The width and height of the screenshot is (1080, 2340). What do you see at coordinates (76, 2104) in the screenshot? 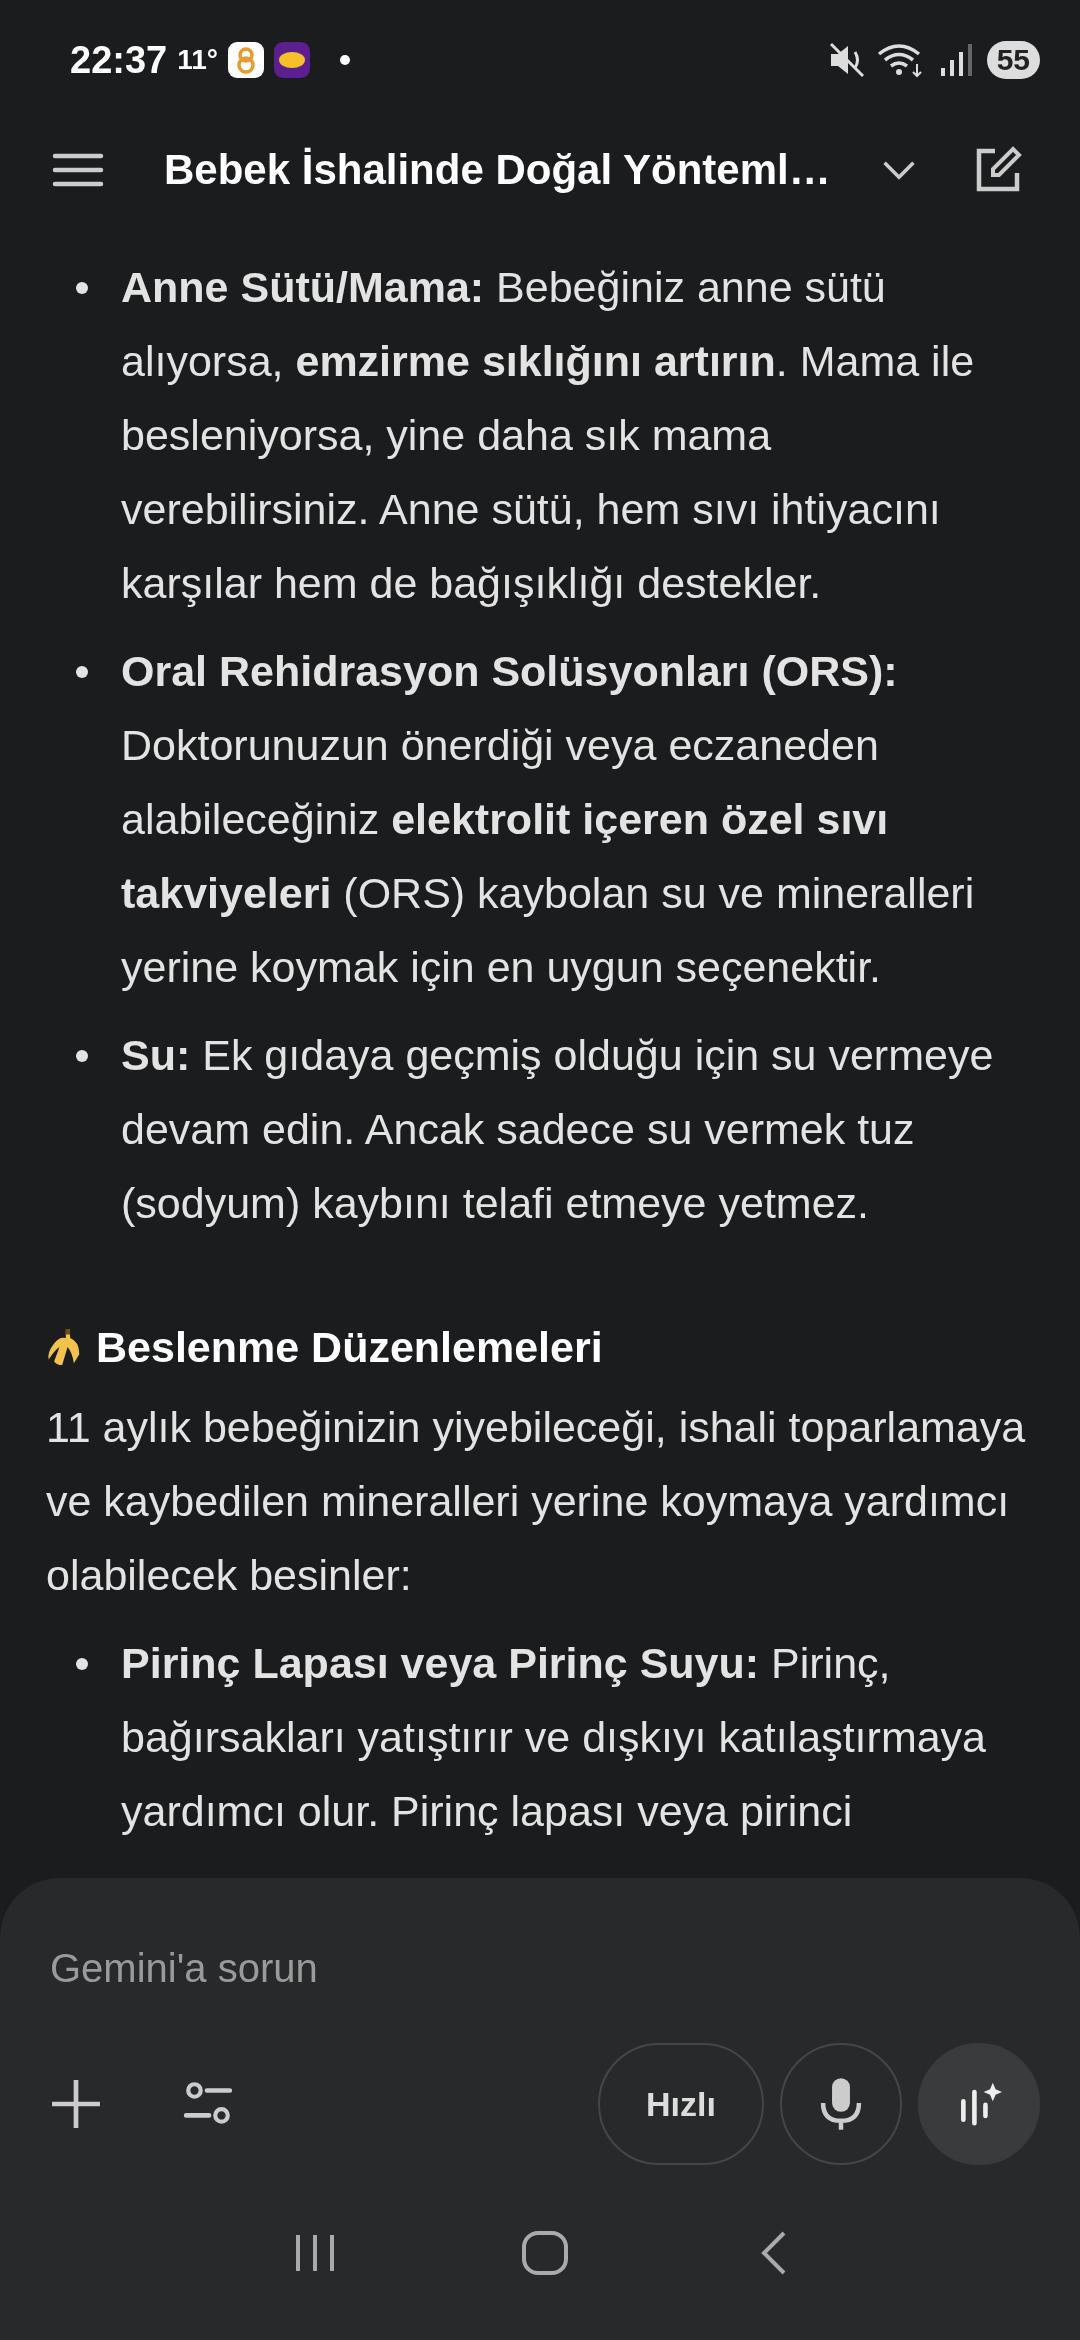
I see `add-icon` at bounding box center [76, 2104].